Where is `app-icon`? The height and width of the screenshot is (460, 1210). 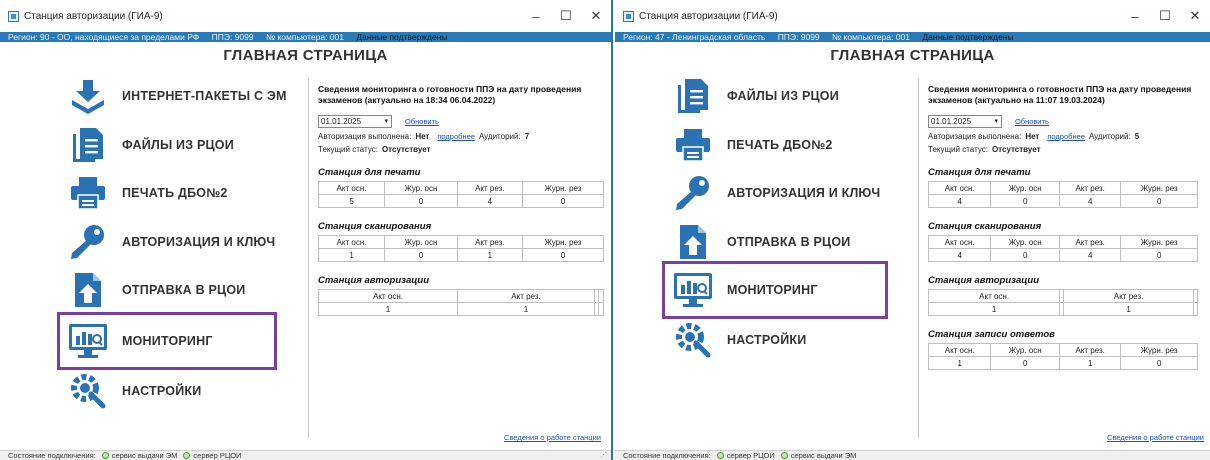
app-icon is located at coordinates (628, 16).